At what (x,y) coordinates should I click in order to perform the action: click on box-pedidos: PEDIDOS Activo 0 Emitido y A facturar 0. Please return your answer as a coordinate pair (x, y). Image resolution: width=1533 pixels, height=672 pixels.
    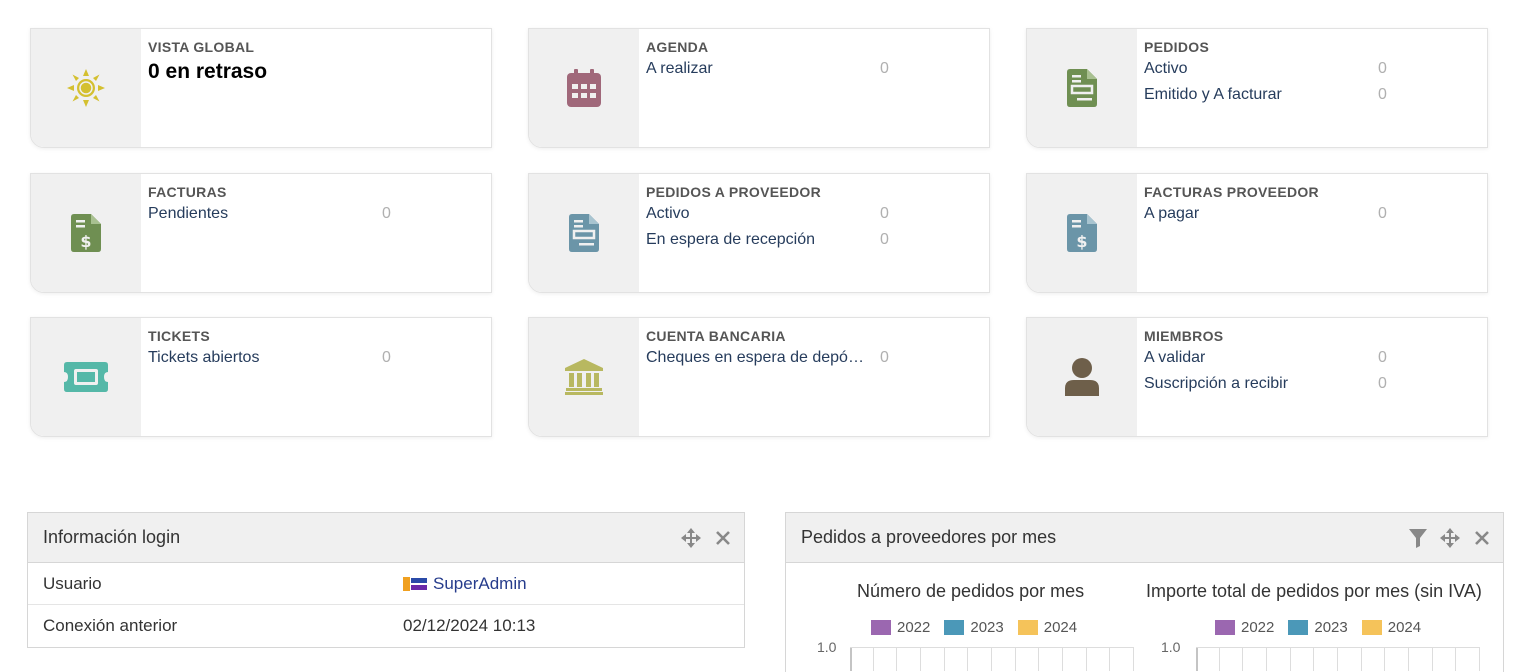
    Looking at the image, I should click on (1257, 88).